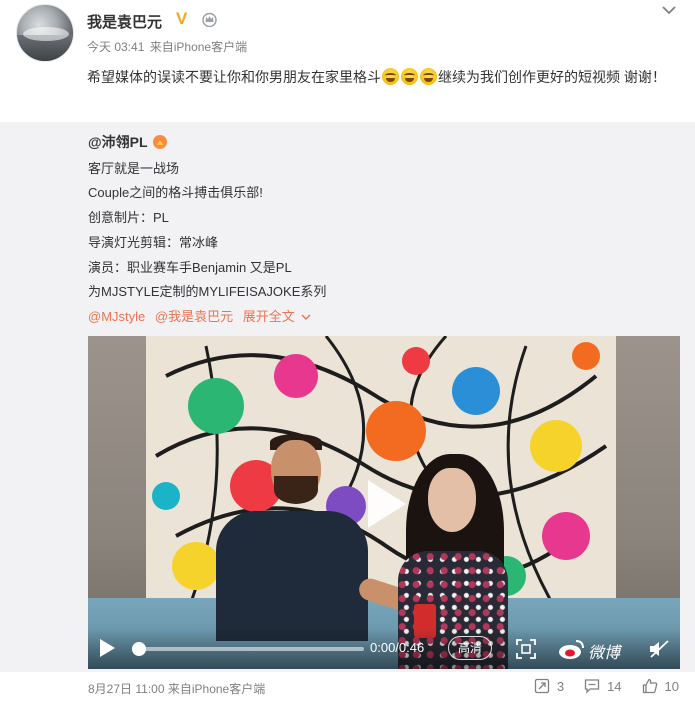  What do you see at coordinates (268, 316) in the screenshot?
I see `expand-label: 展开全文` at bounding box center [268, 316].